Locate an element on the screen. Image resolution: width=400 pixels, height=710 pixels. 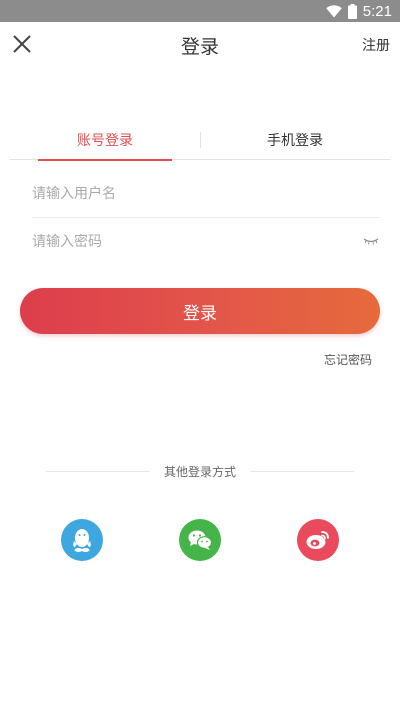
password-visibility-toggle is located at coordinates (371, 241).